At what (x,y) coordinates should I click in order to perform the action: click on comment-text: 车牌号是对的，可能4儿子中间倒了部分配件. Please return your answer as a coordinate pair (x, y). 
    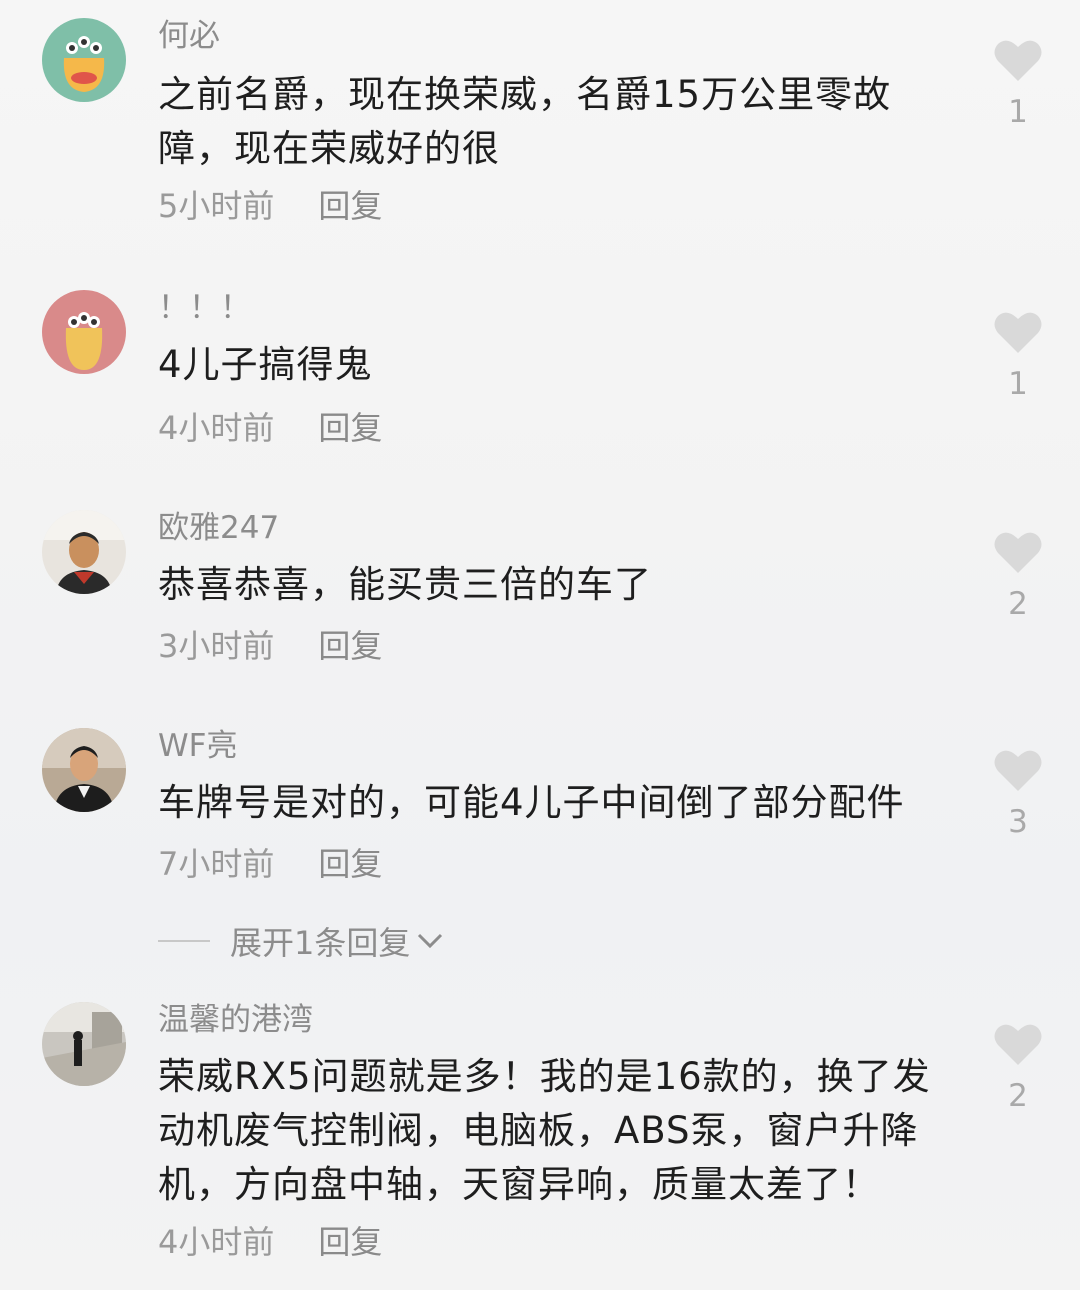
    Looking at the image, I should click on (531, 802).